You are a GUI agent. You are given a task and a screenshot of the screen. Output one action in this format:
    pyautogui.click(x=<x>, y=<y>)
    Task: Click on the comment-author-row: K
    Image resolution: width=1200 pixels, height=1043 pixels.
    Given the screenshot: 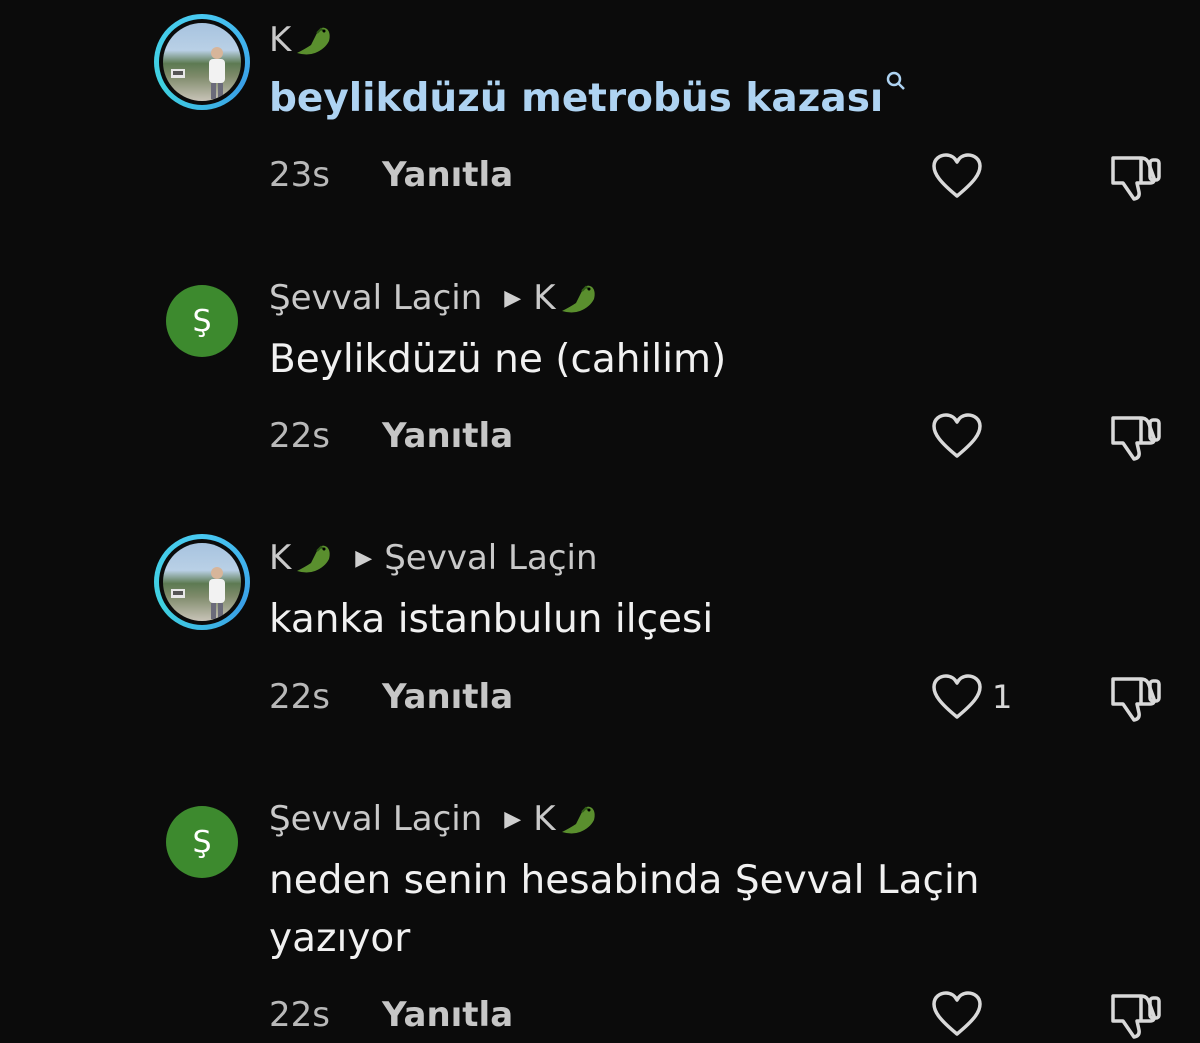 What is the action you would take?
    pyautogui.click(x=301, y=40)
    